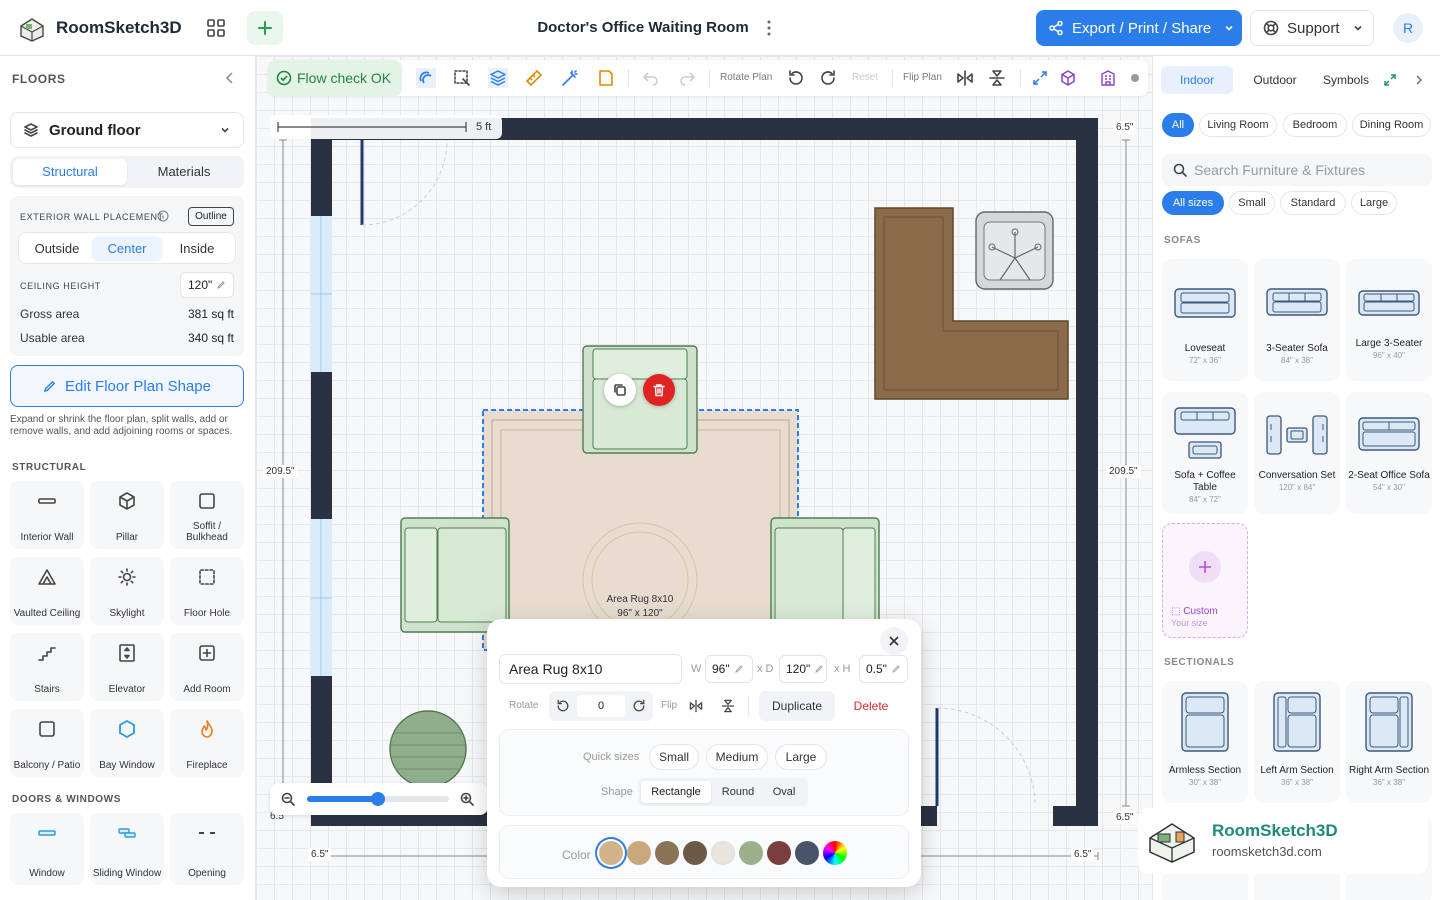 This screenshot has width=1440, height=900. Describe the element at coordinates (1297, 320) in the screenshot. I see `furniture-card-3-seater: 3-Seater Sofa 84" x 38"` at that location.